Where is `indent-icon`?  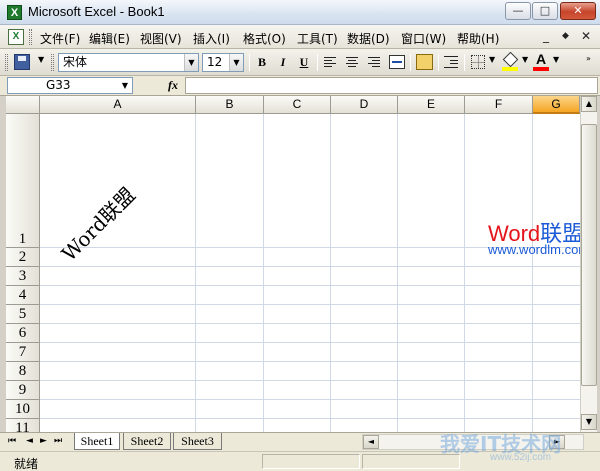
indent-icon is located at coordinates (451, 62).